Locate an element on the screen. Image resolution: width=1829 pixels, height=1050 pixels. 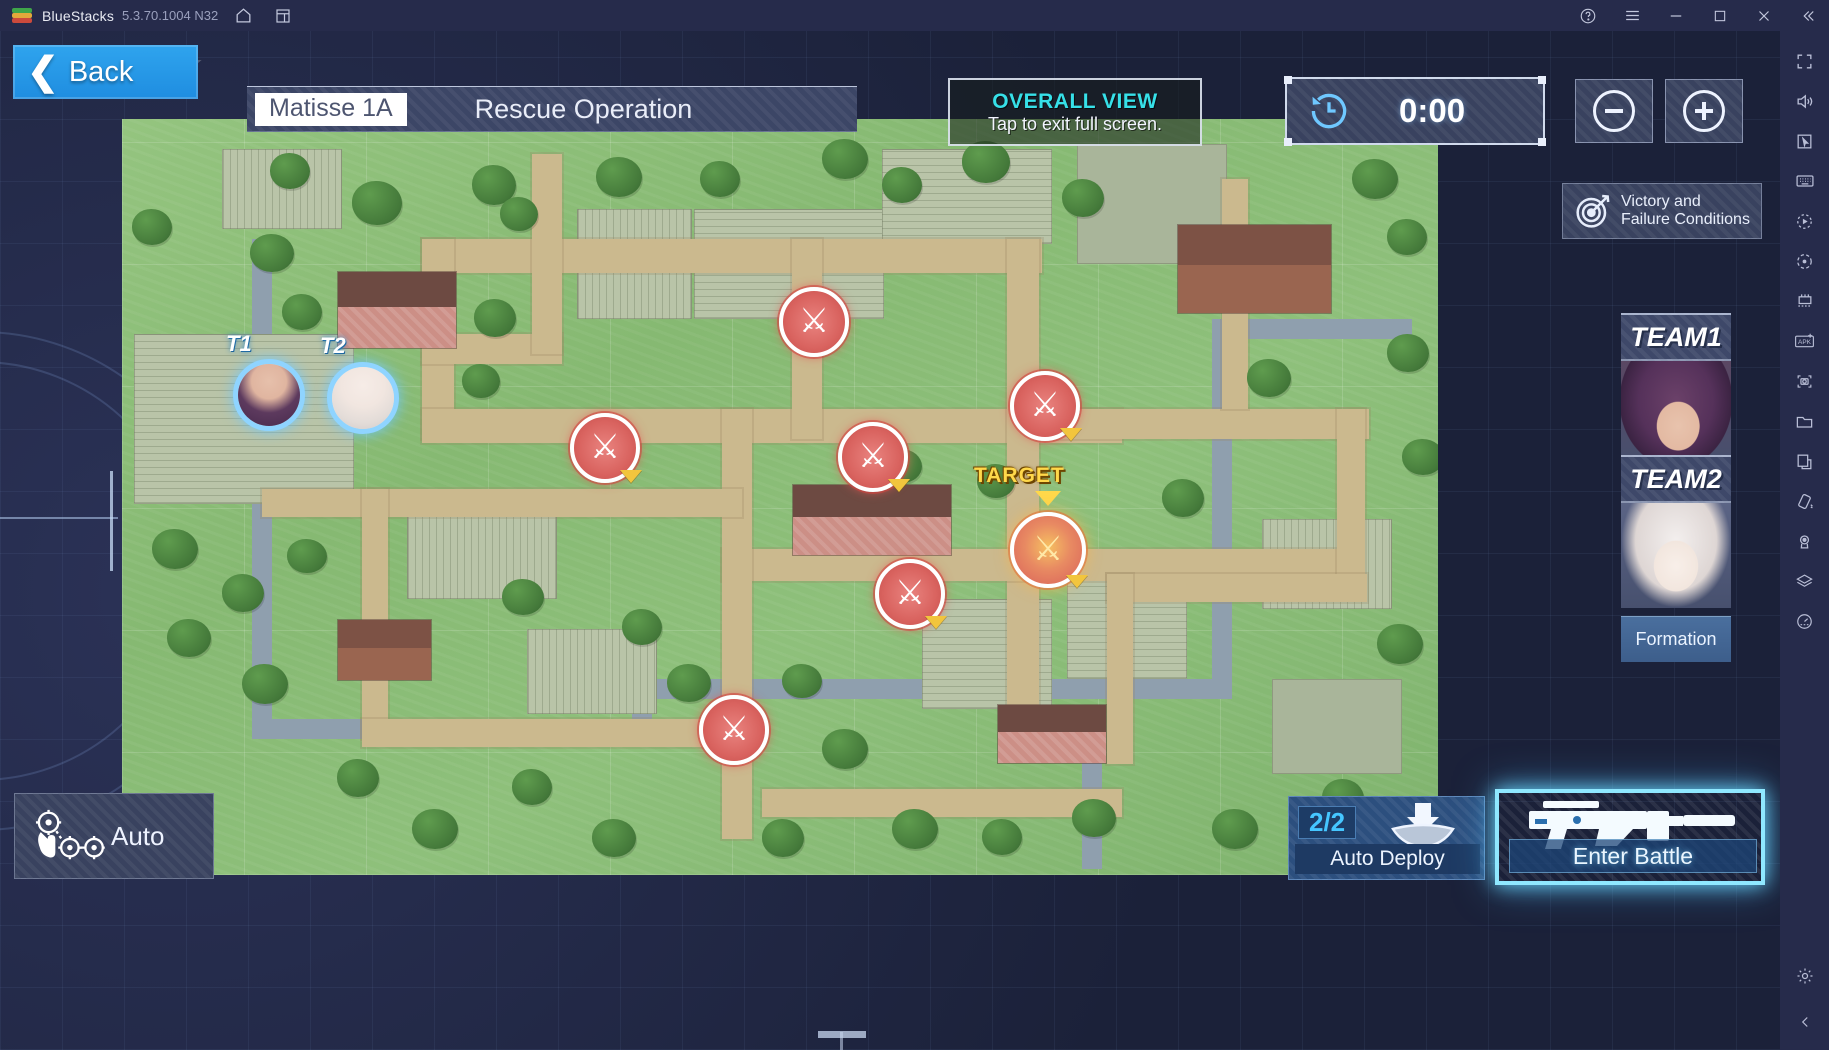
zoom-out-button is located at coordinates (1614, 111).